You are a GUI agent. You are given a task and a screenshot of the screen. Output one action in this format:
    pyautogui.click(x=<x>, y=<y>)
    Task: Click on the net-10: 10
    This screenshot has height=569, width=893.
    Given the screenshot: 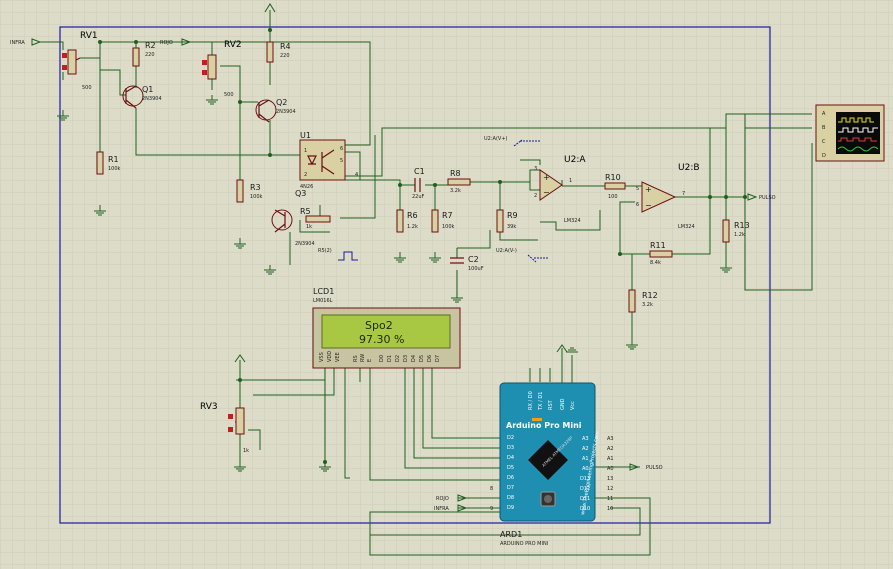 What is the action you would take?
    pyautogui.click(x=610, y=509)
    